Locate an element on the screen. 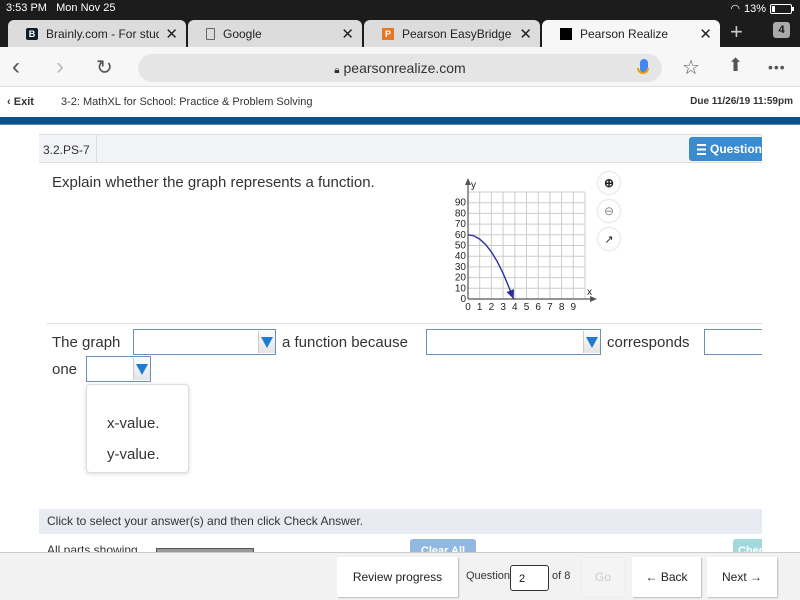 The height and width of the screenshot is (600, 800). microphone-icon is located at coordinates (643, 66).